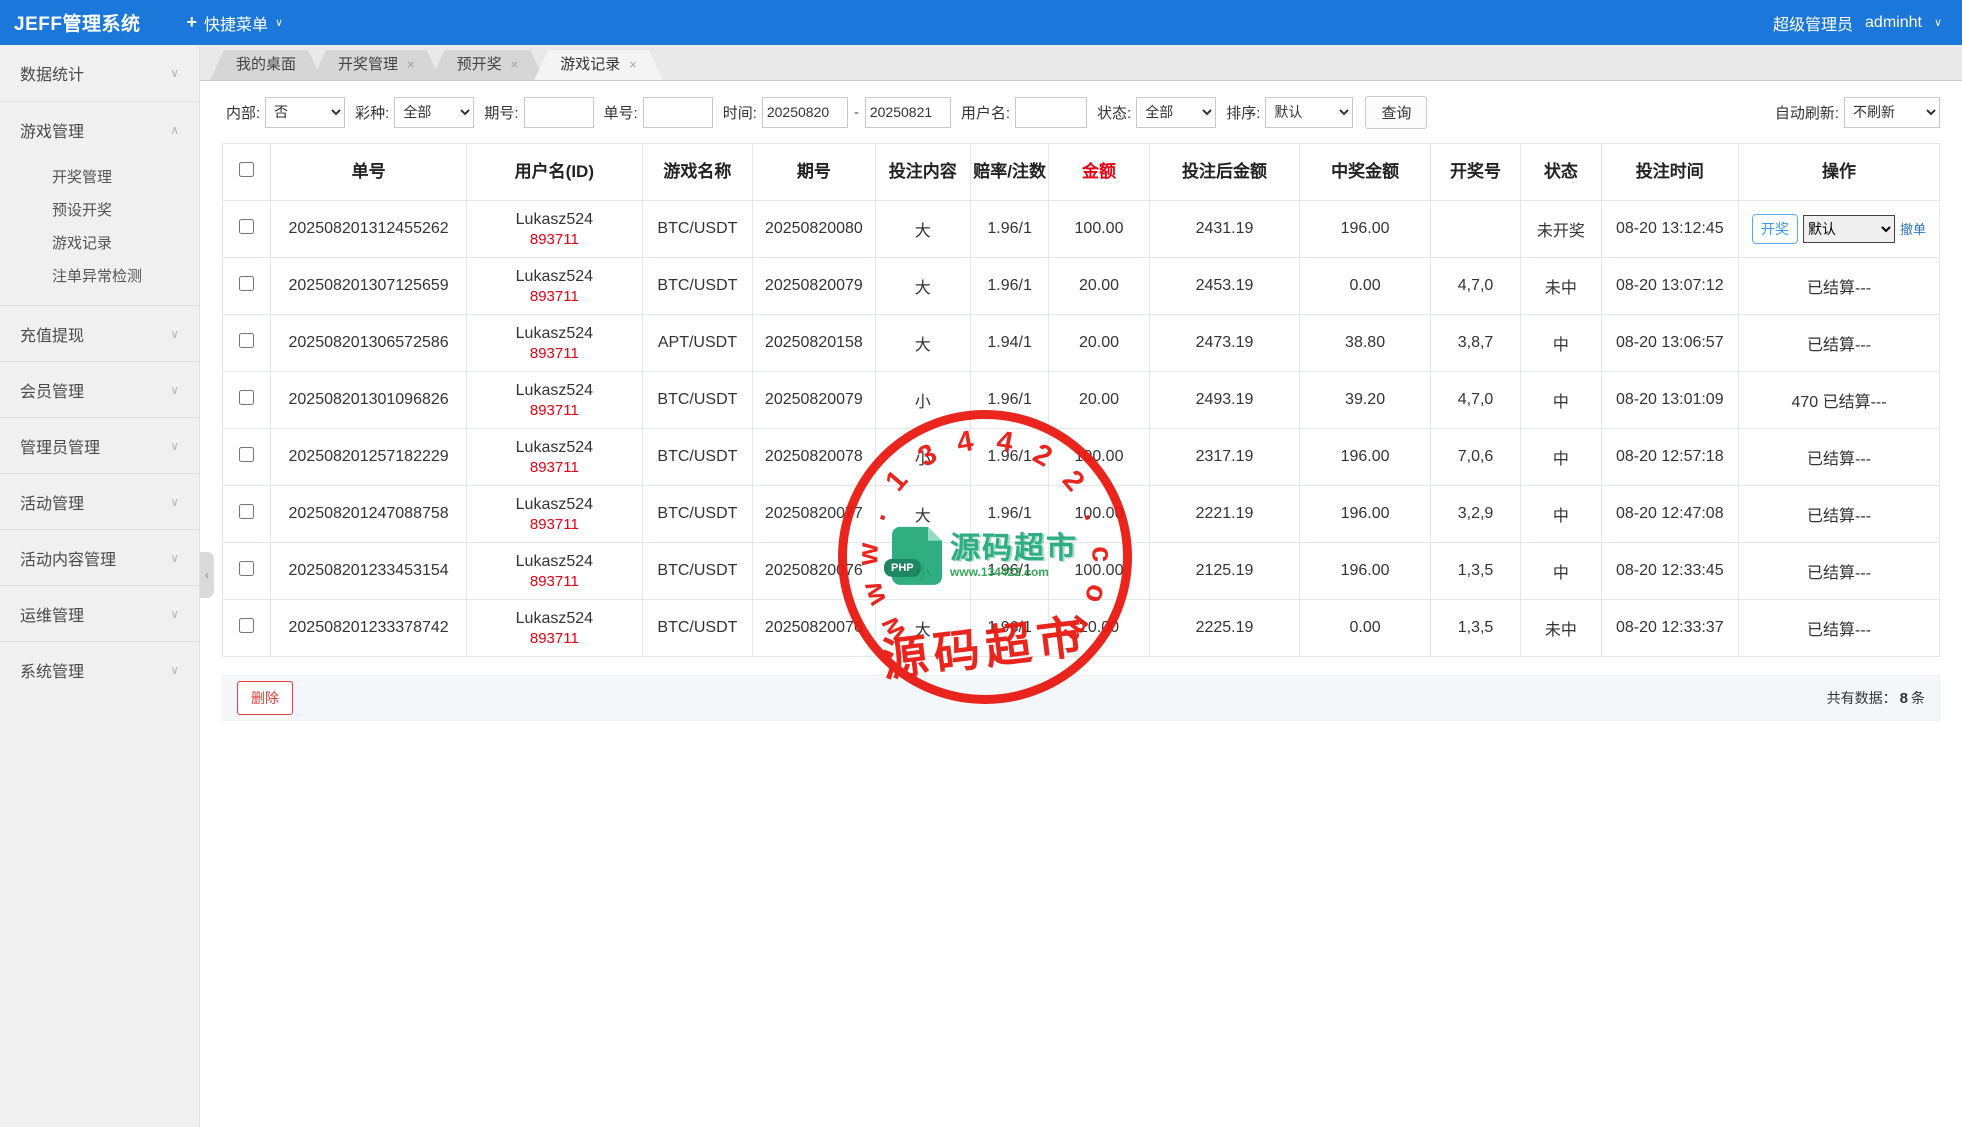 Image resolution: width=1962 pixels, height=1127 pixels. Describe the element at coordinates (1009, 514) in the screenshot. I see `odds-cell: 1.96/1` at that location.